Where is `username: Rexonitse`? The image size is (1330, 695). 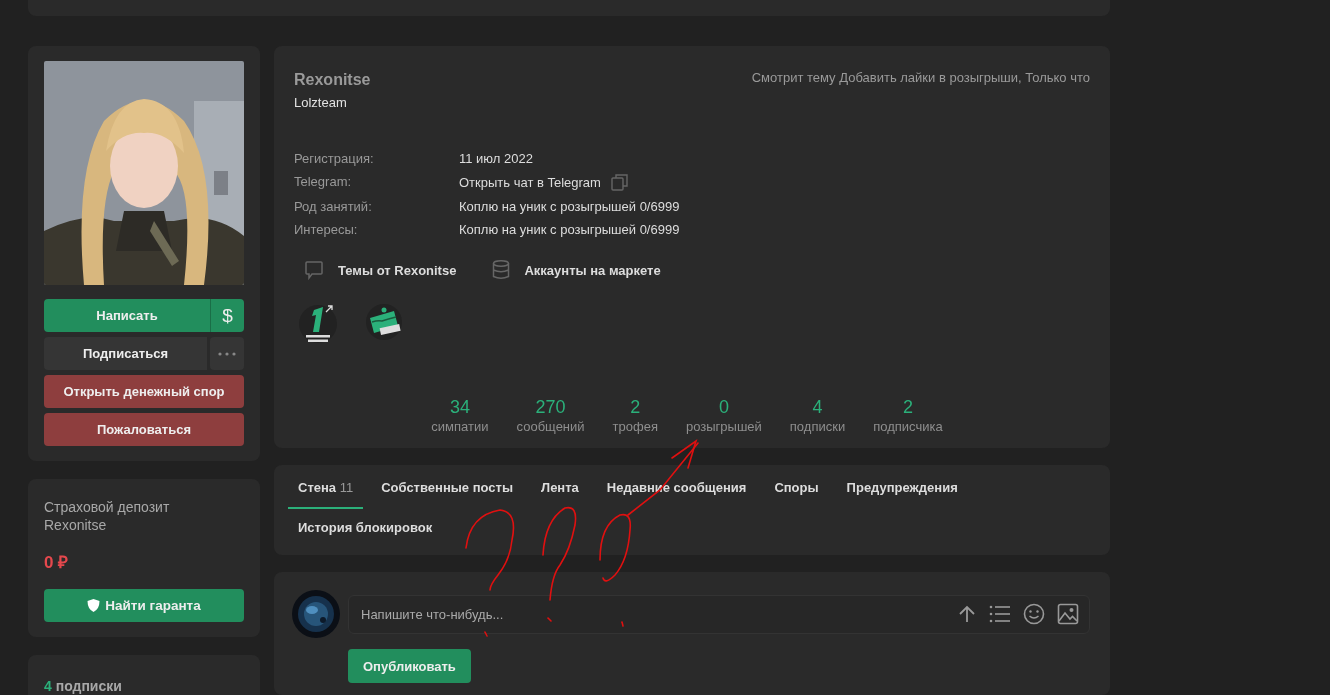 username: Rexonitse is located at coordinates (332, 80).